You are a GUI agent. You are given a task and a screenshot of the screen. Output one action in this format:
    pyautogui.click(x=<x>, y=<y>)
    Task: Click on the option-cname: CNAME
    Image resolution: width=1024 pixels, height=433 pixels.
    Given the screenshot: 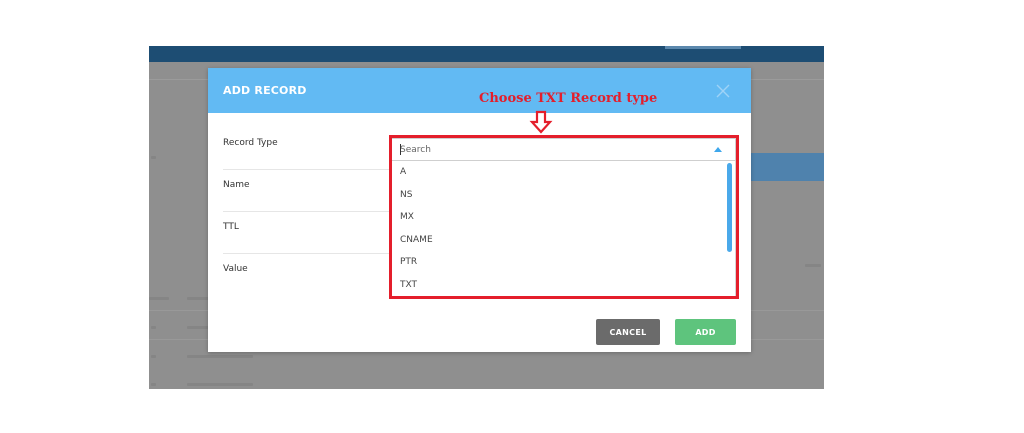 What is the action you would take?
    pyautogui.click(x=560, y=240)
    